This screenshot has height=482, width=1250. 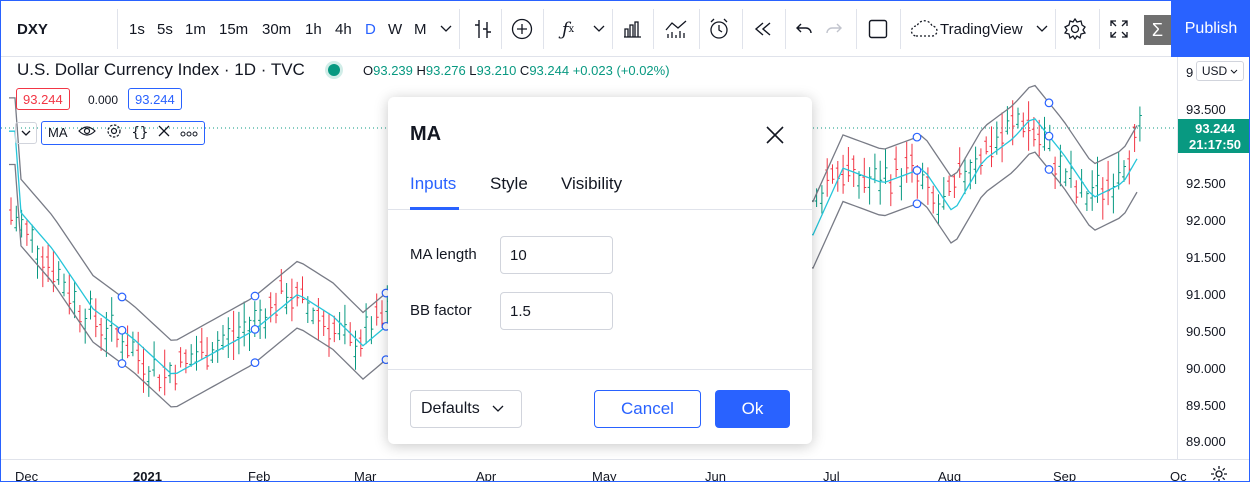 What do you see at coordinates (433, 184) in the screenshot?
I see `tab-inputs: Inputs` at bounding box center [433, 184].